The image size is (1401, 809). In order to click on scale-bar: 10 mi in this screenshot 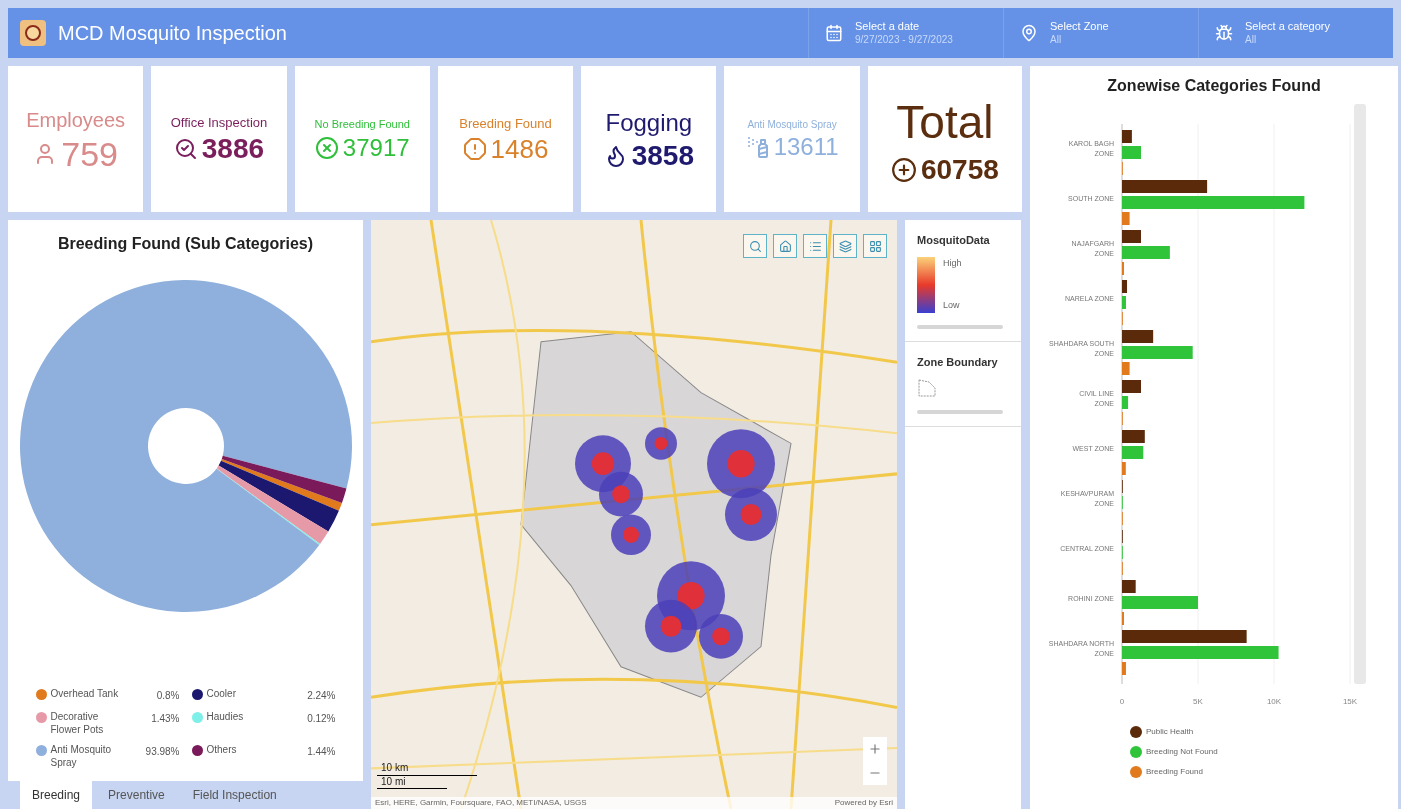, I will do `click(412, 782)`.